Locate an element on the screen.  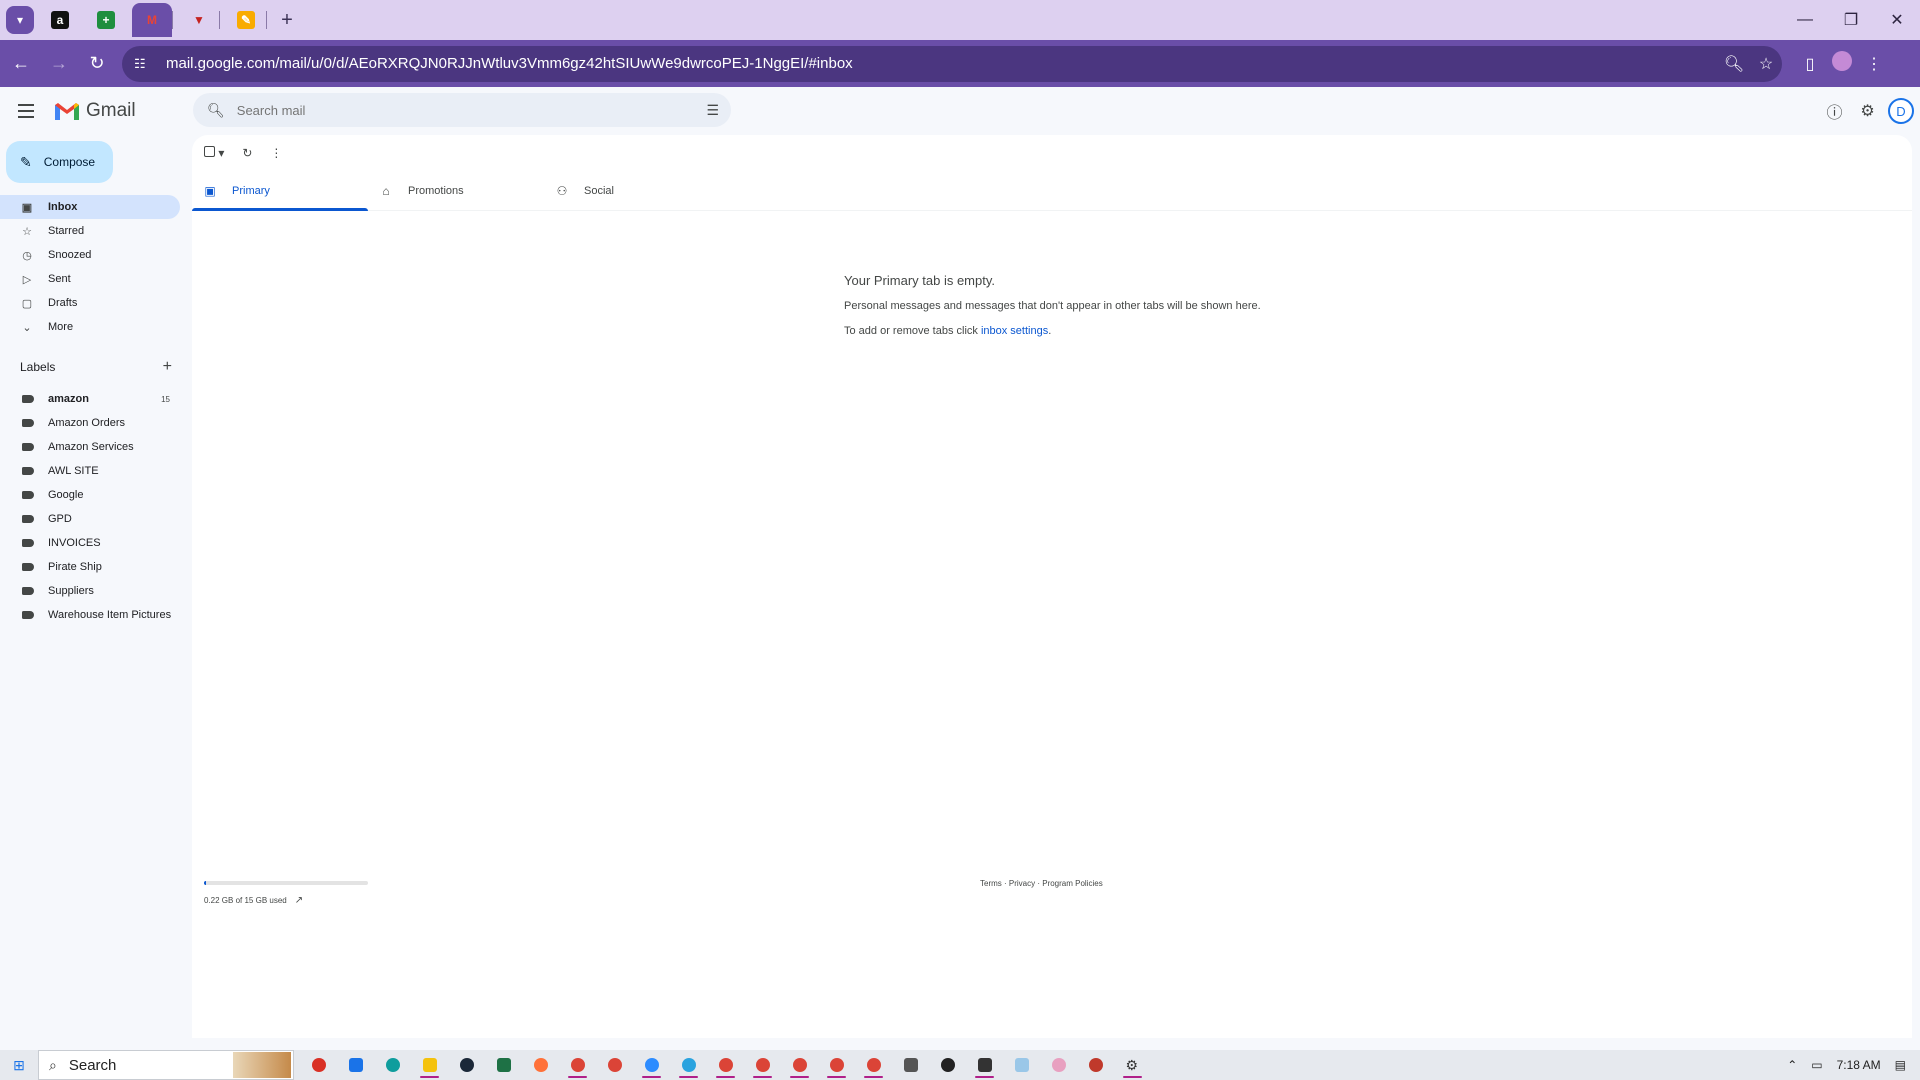
site-info-icon: ☷ is located at coordinates (145, 64).